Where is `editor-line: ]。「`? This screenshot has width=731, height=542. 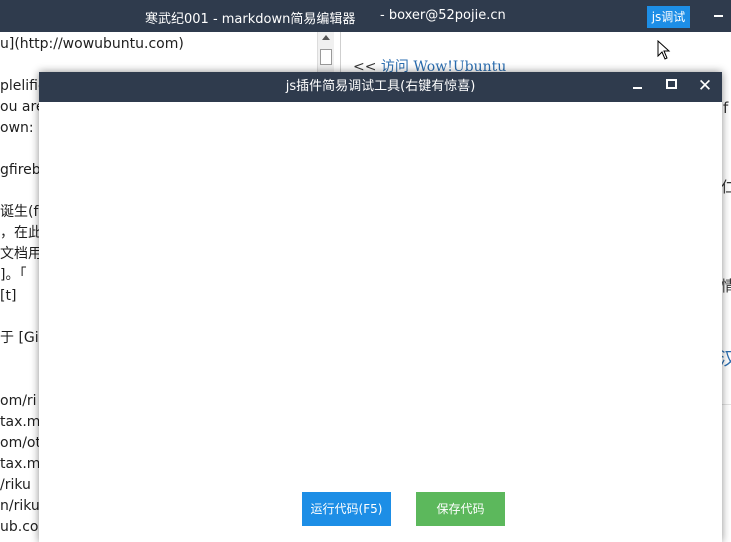 editor-line: ]。「 is located at coordinates (13, 275).